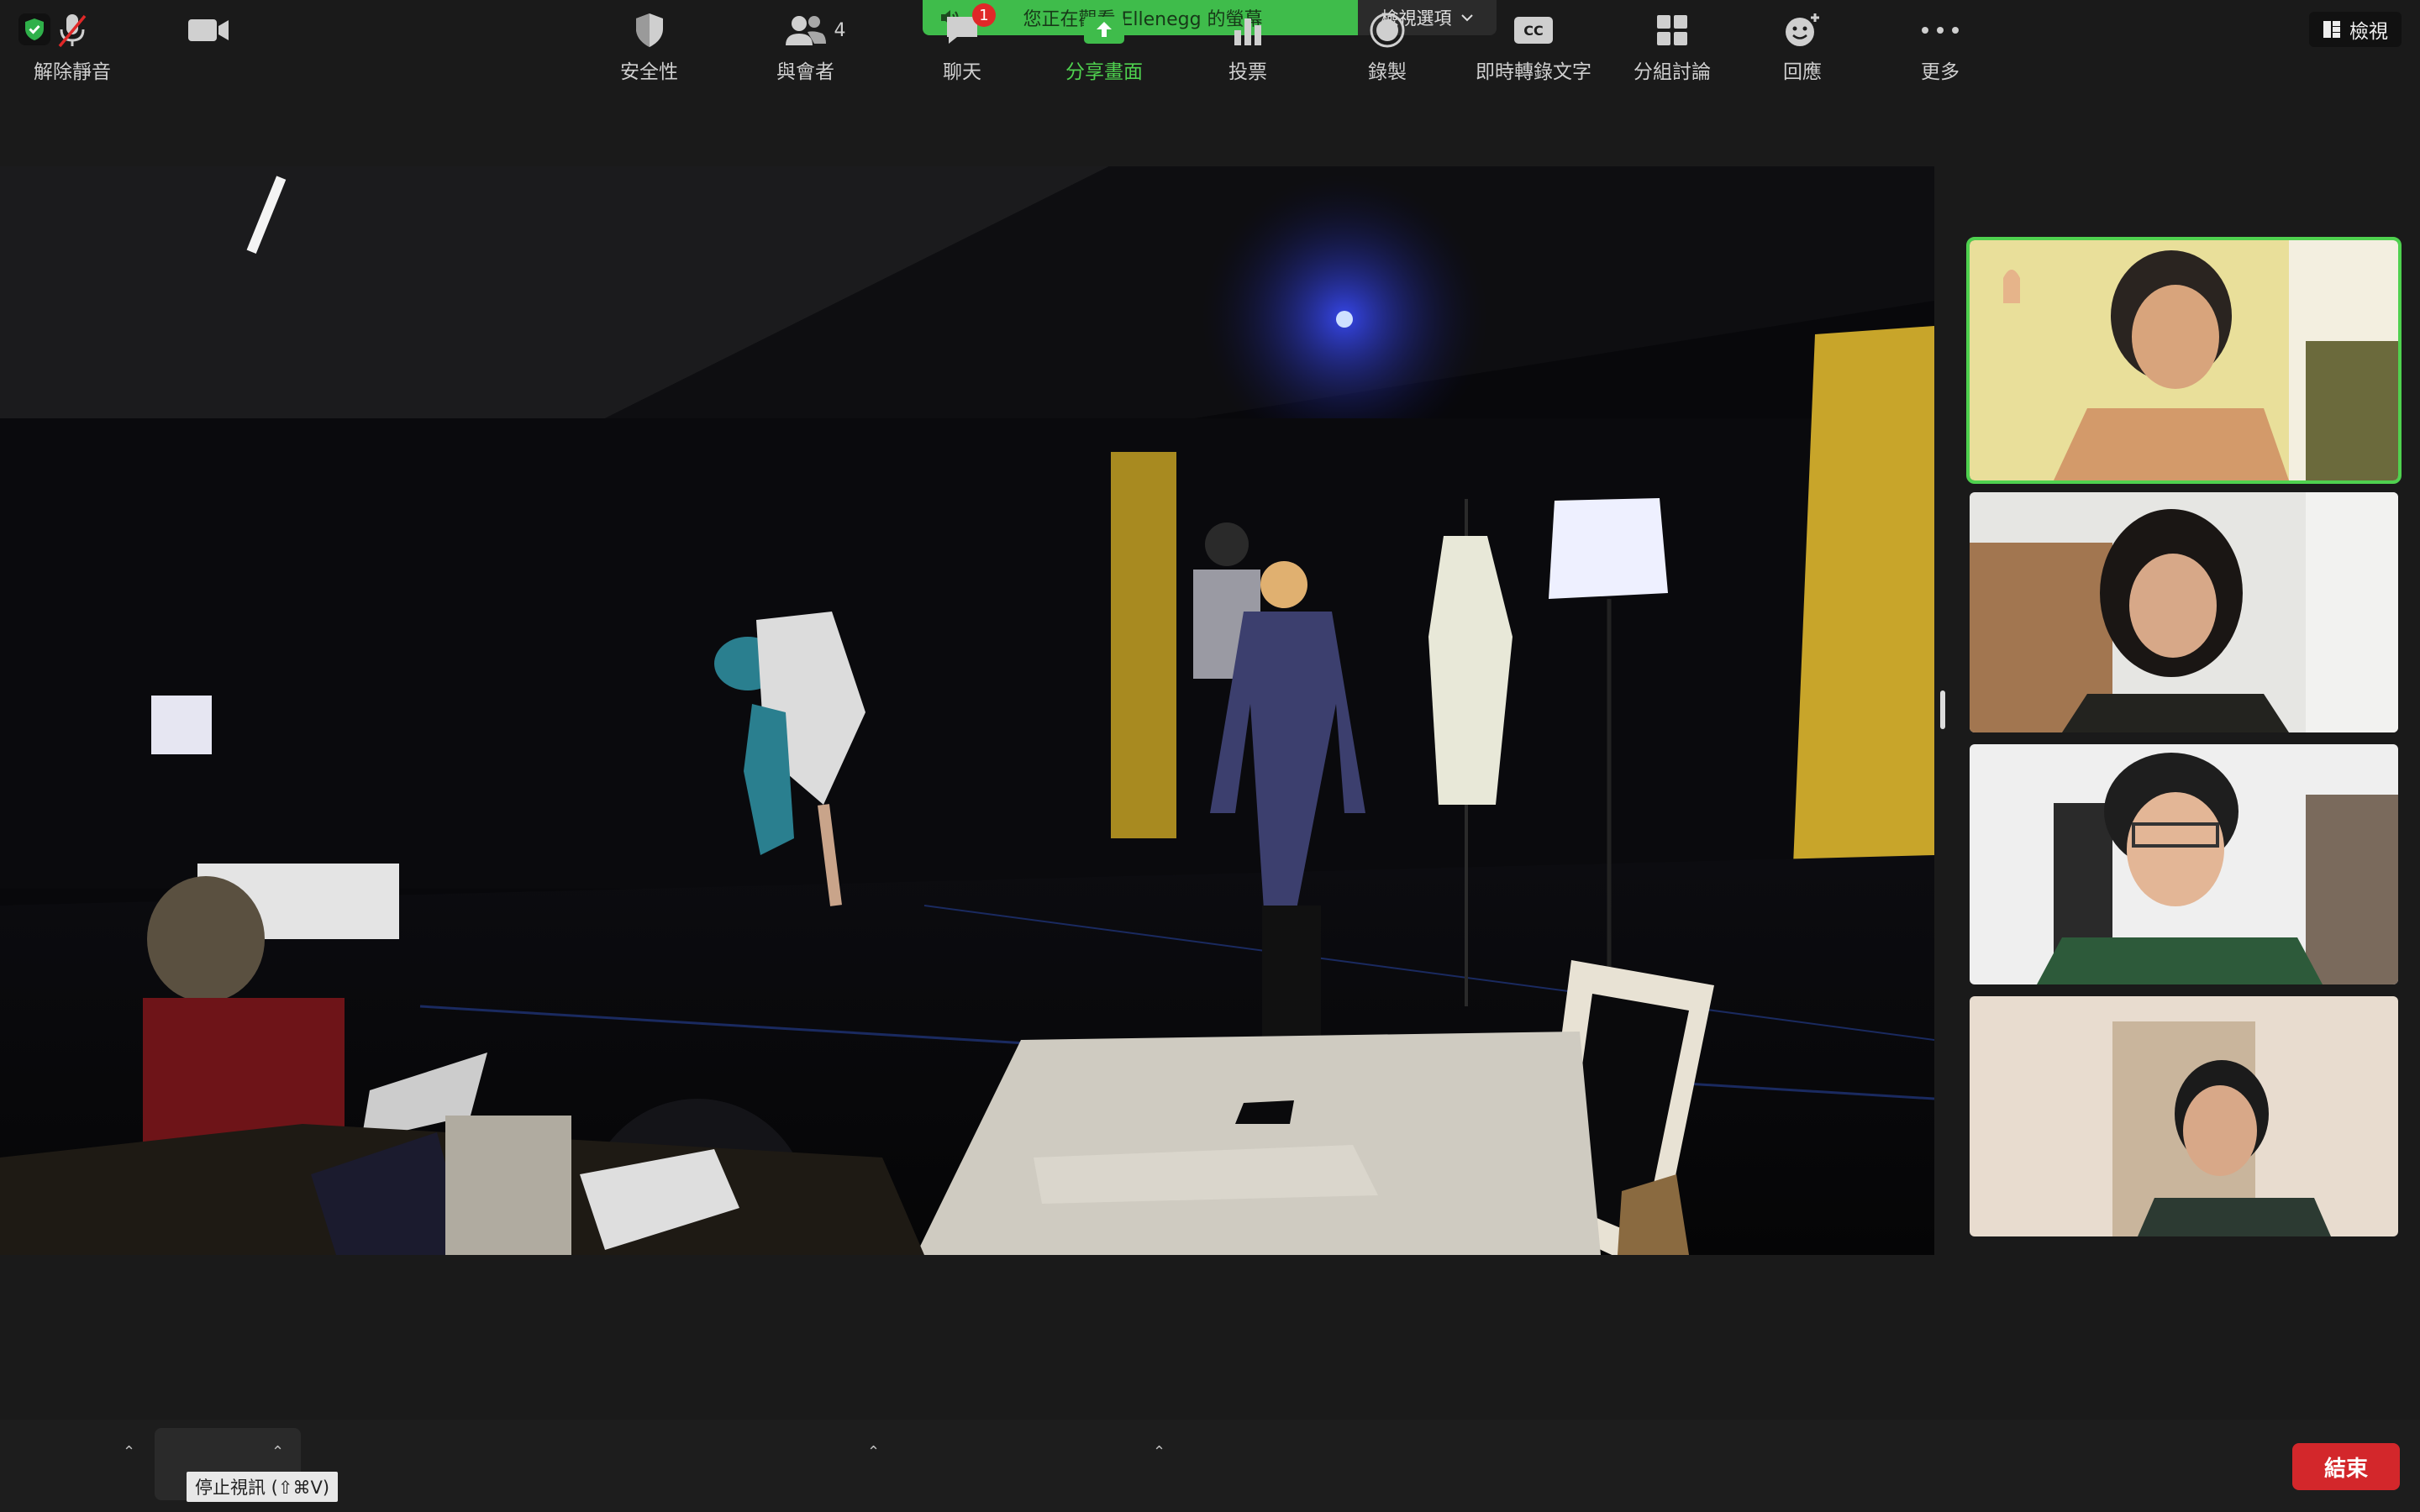  What do you see at coordinates (1802, 72) in the screenshot?
I see `reactions-label: 回應` at bounding box center [1802, 72].